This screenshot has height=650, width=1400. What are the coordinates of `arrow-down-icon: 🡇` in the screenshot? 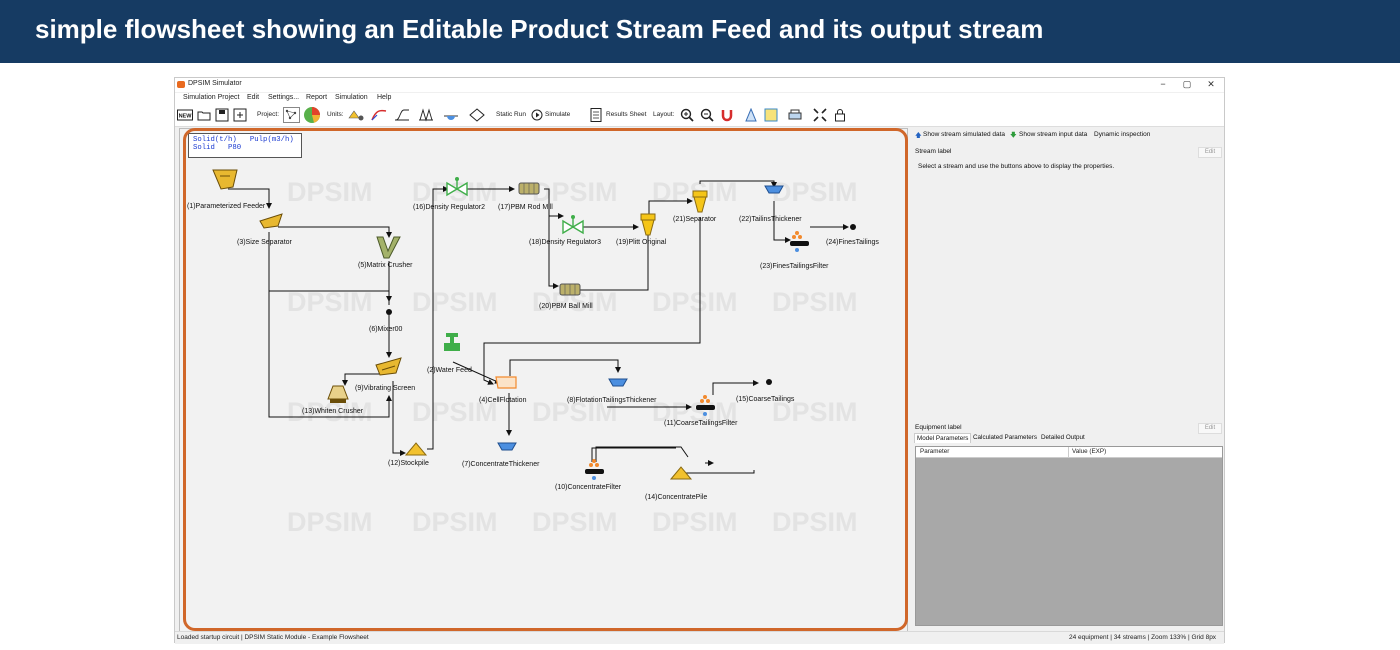 It's located at (1013, 135).